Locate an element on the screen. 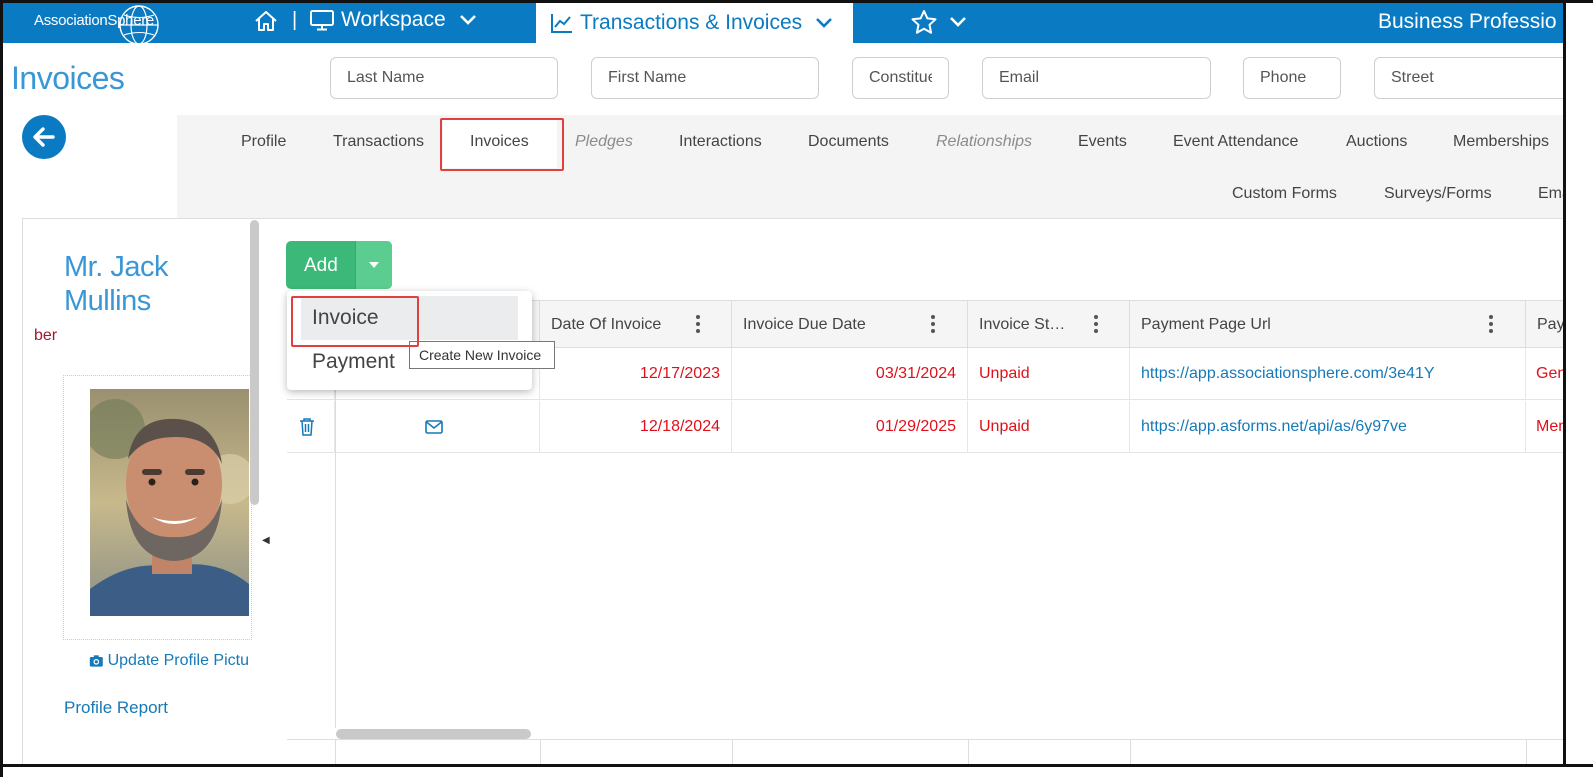  email-input is located at coordinates (1096, 78).